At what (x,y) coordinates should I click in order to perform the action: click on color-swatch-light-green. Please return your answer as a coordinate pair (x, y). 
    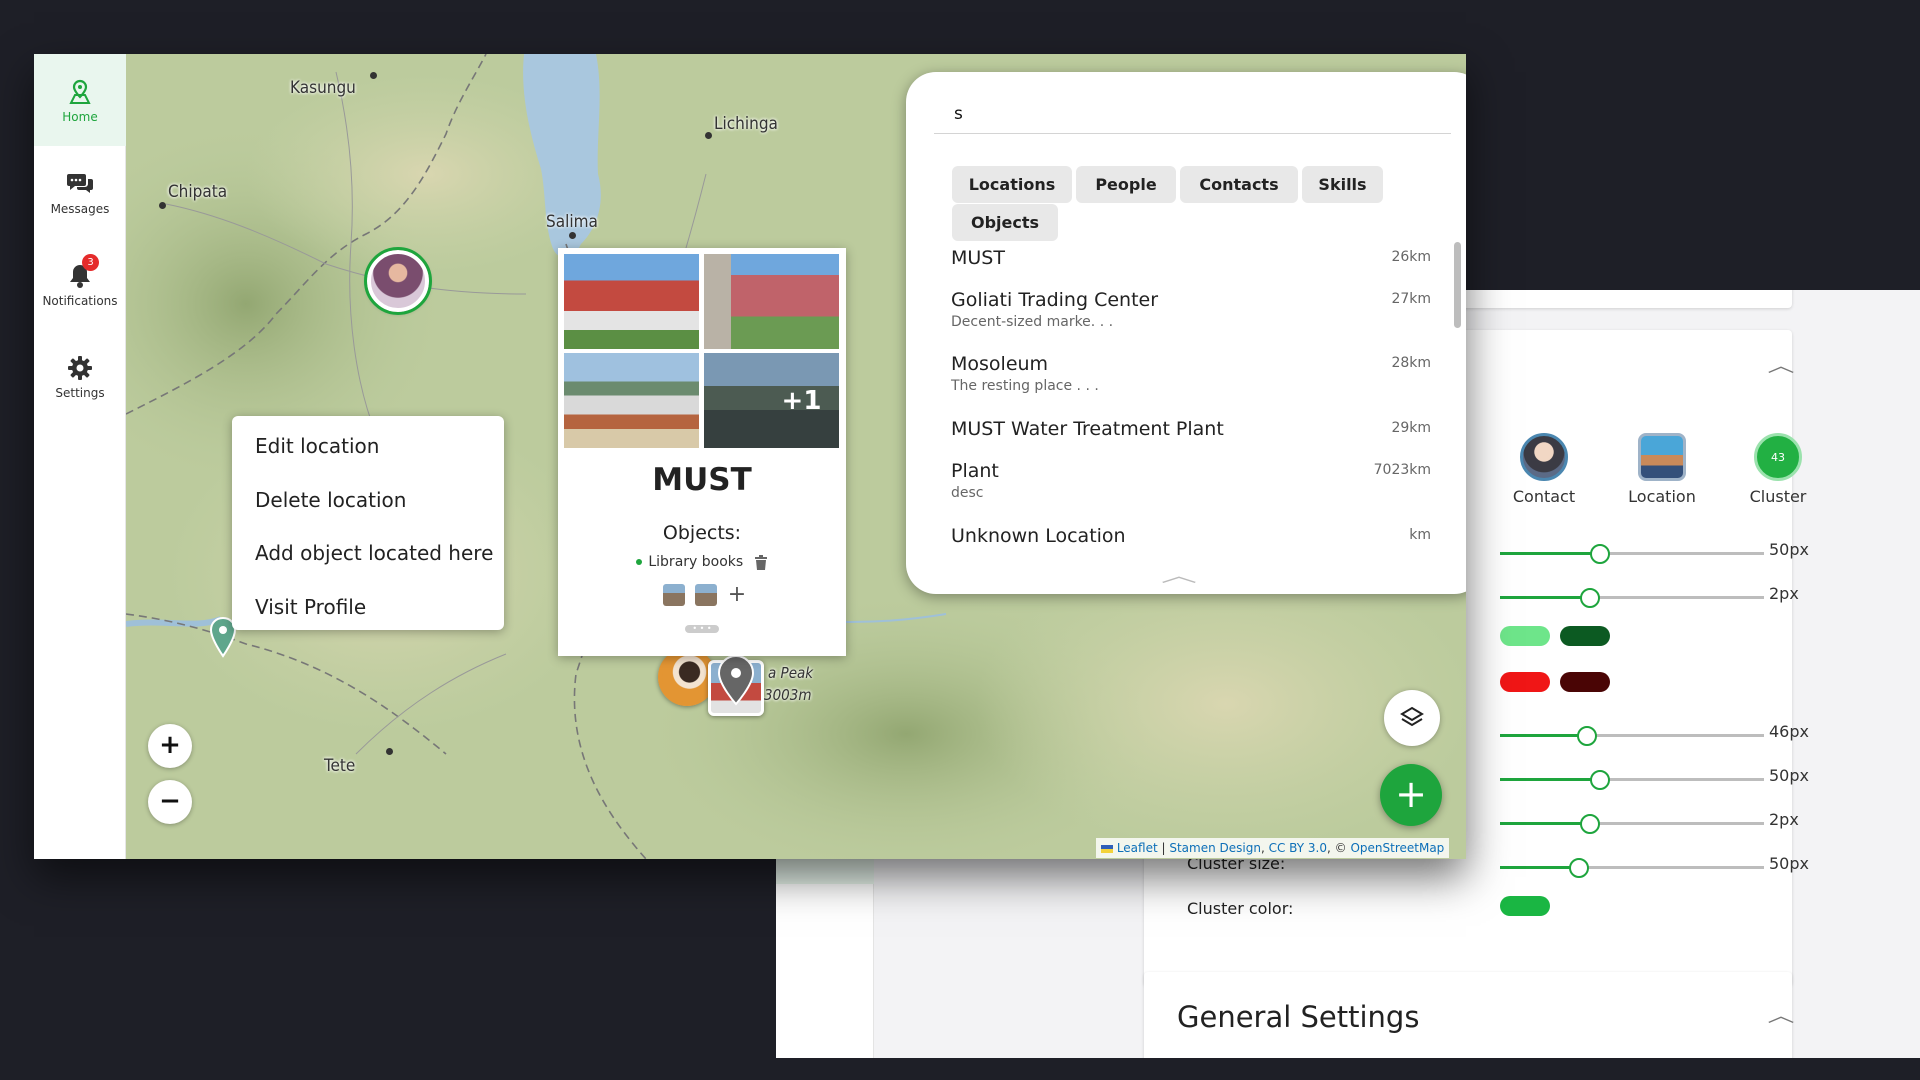
    Looking at the image, I should click on (1525, 636).